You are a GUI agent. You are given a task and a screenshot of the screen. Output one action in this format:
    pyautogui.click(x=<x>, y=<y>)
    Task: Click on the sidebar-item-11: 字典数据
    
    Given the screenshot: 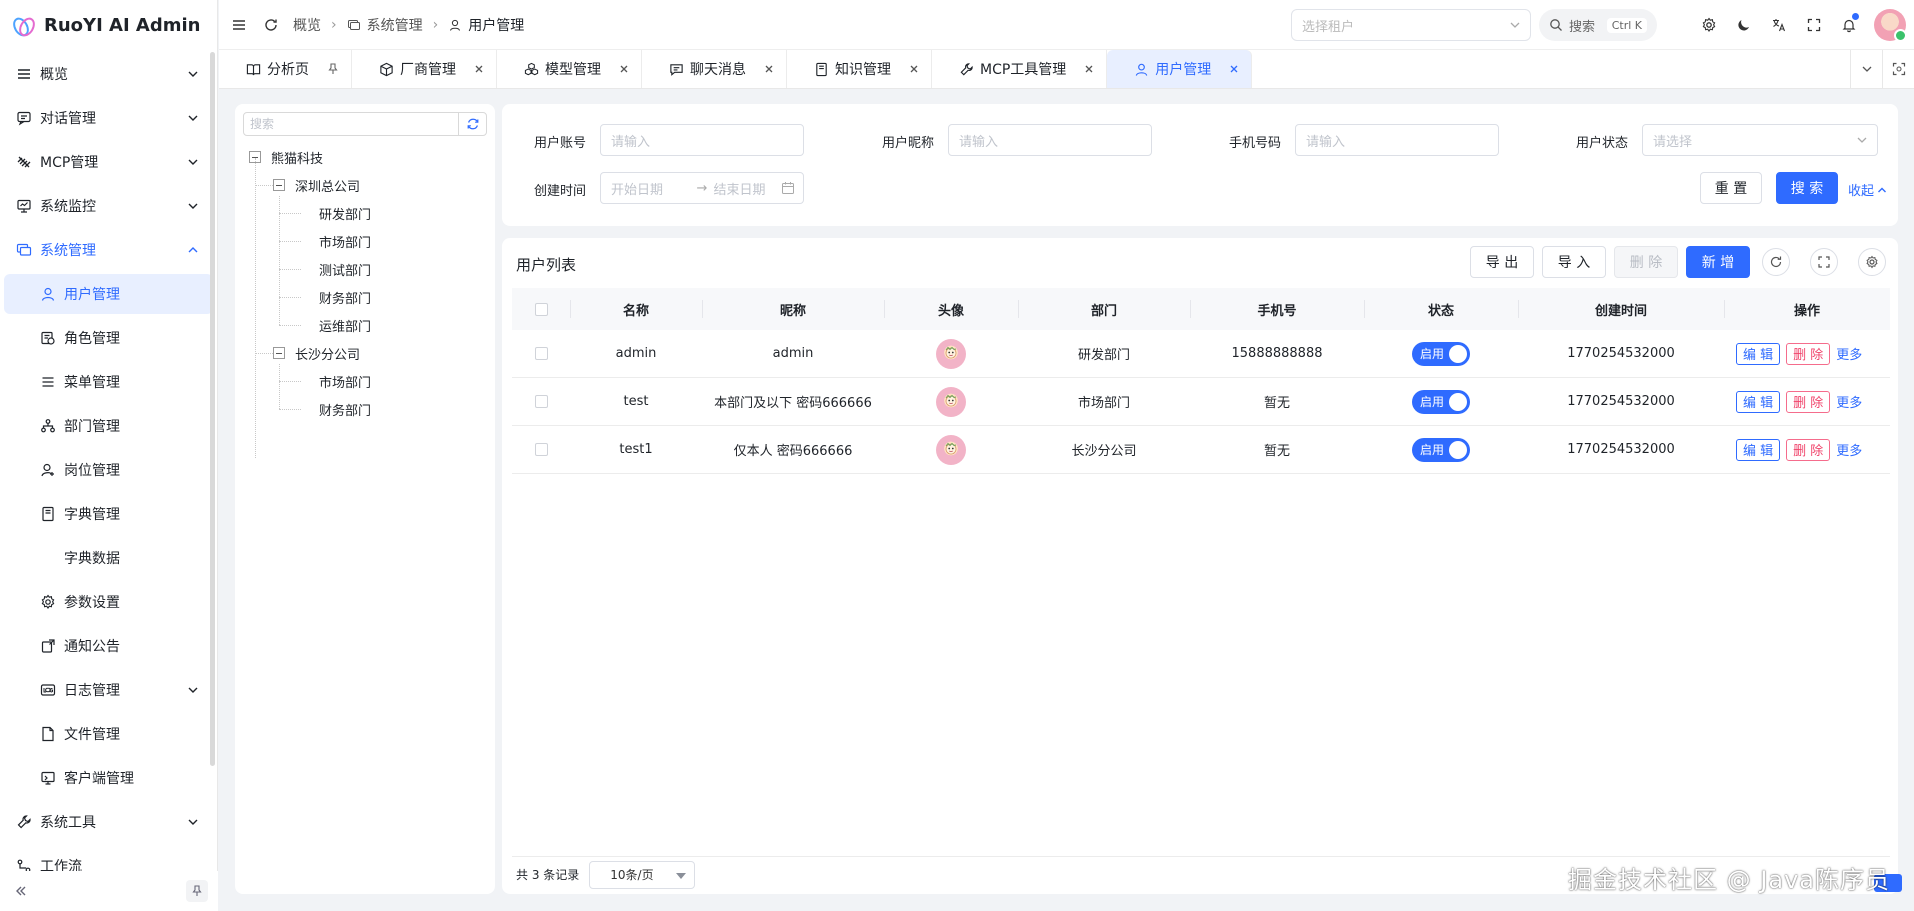 What is the action you would take?
    pyautogui.click(x=108, y=558)
    